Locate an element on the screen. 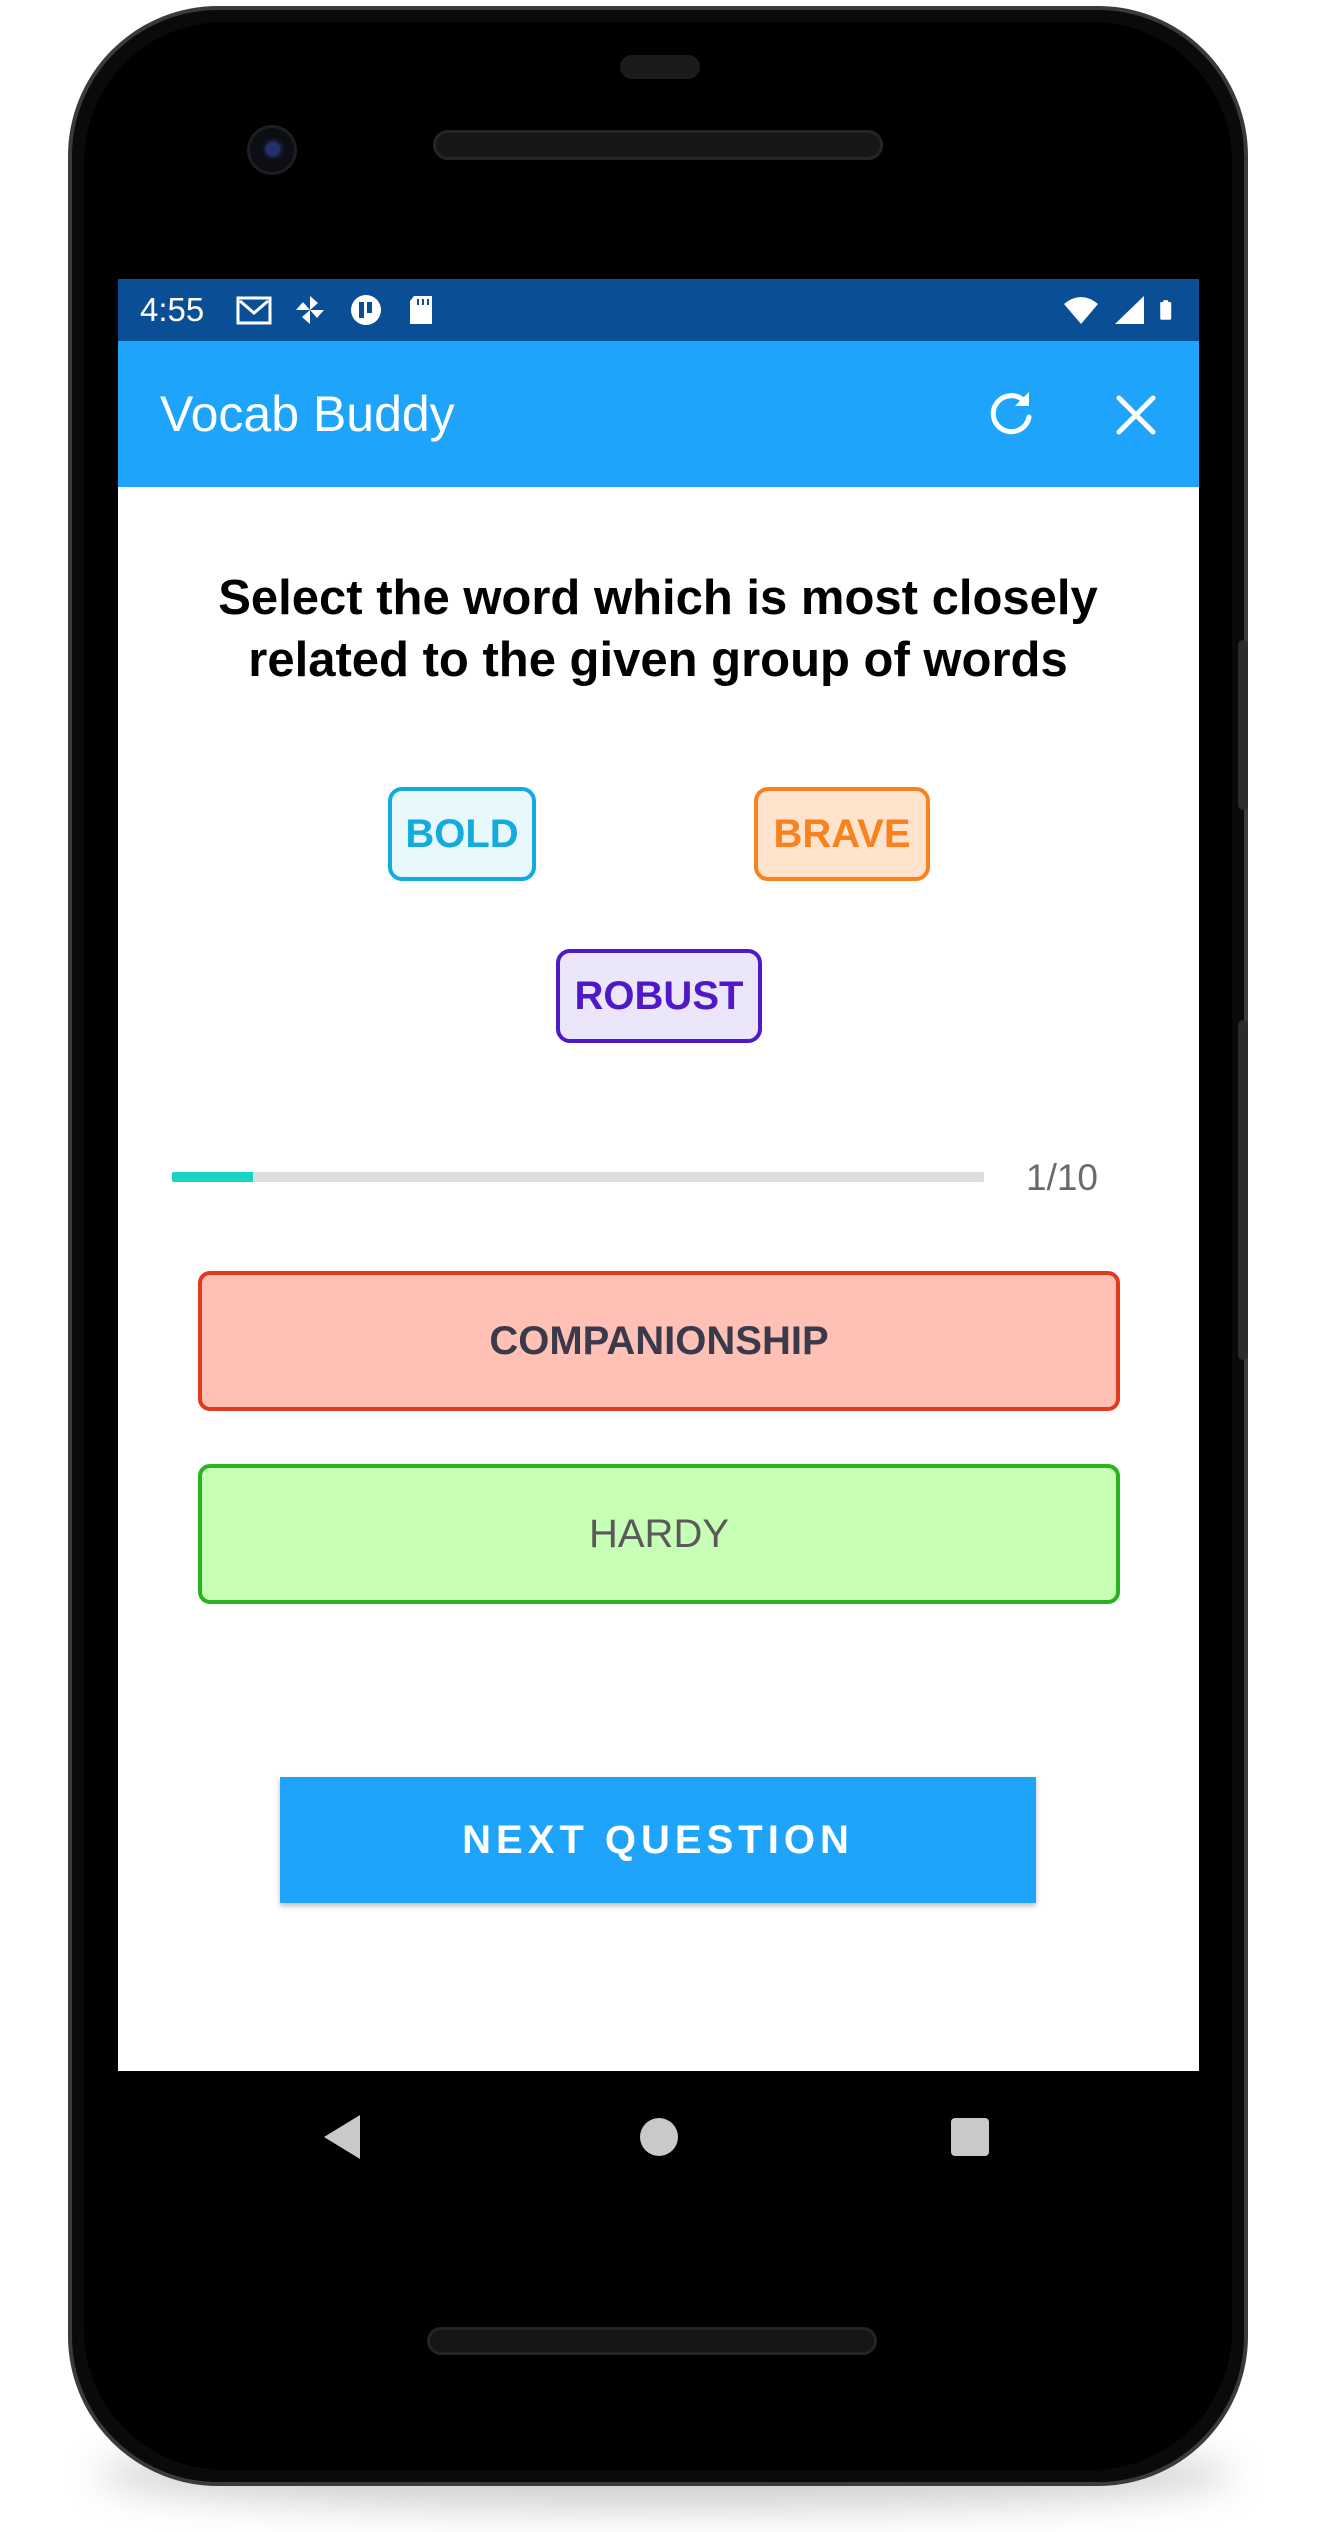 This screenshot has width=1330, height=2532. answer-option-correct: HARDY is located at coordinates (659, 1534).